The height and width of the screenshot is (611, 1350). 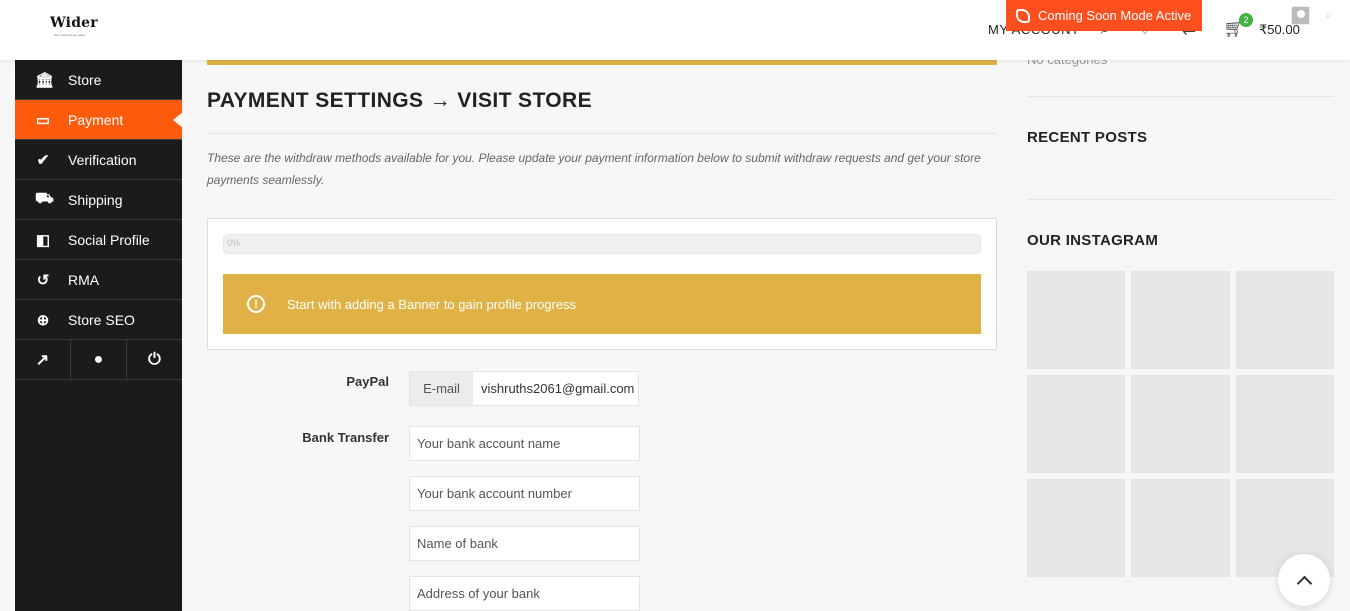 What do you see at coordinates (602, 62) in the screenshot?
I see `header-accent-bar` at bounding box center [602, 62].